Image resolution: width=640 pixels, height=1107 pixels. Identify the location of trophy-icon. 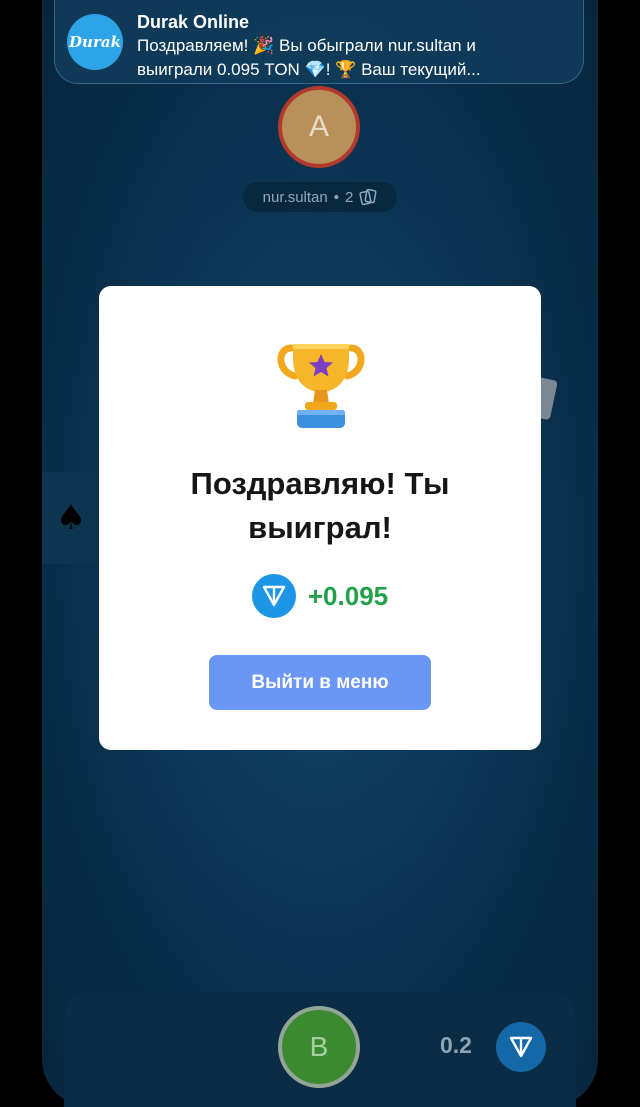
(321, 386).